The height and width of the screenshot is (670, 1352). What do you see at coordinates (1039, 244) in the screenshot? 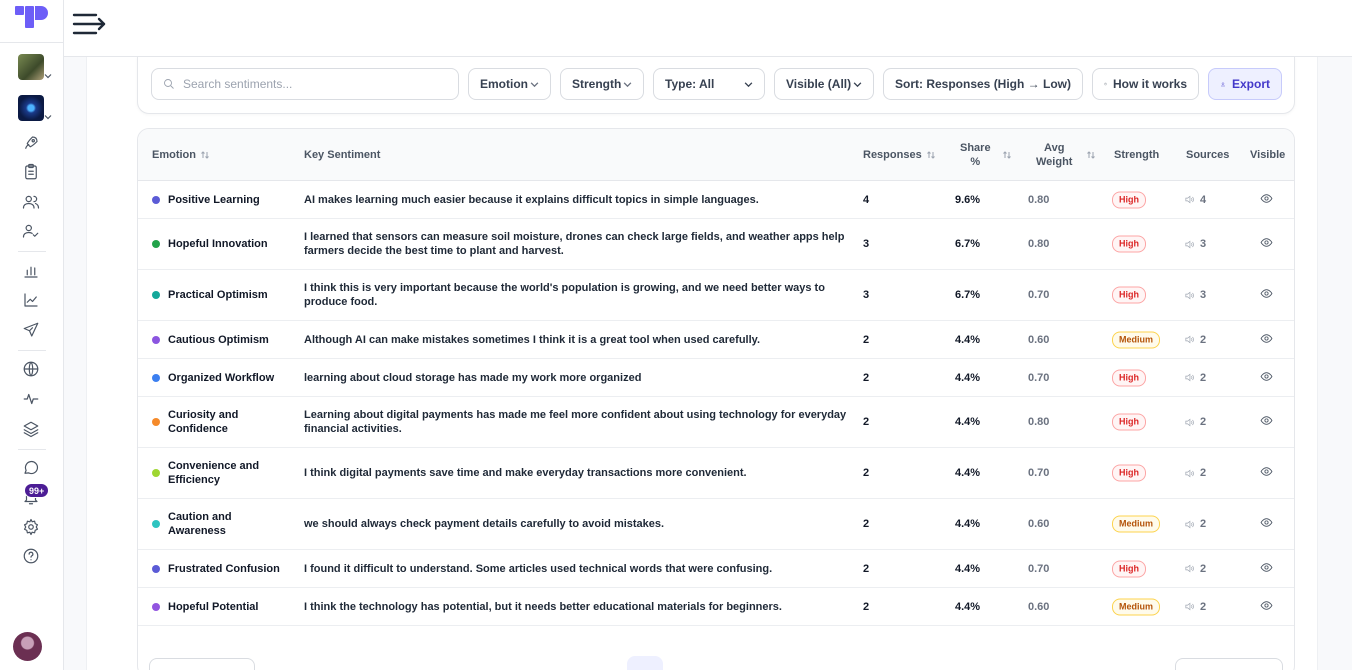
I see `avg-weight-cell: 0.80` at bounding box center [1039, 244].